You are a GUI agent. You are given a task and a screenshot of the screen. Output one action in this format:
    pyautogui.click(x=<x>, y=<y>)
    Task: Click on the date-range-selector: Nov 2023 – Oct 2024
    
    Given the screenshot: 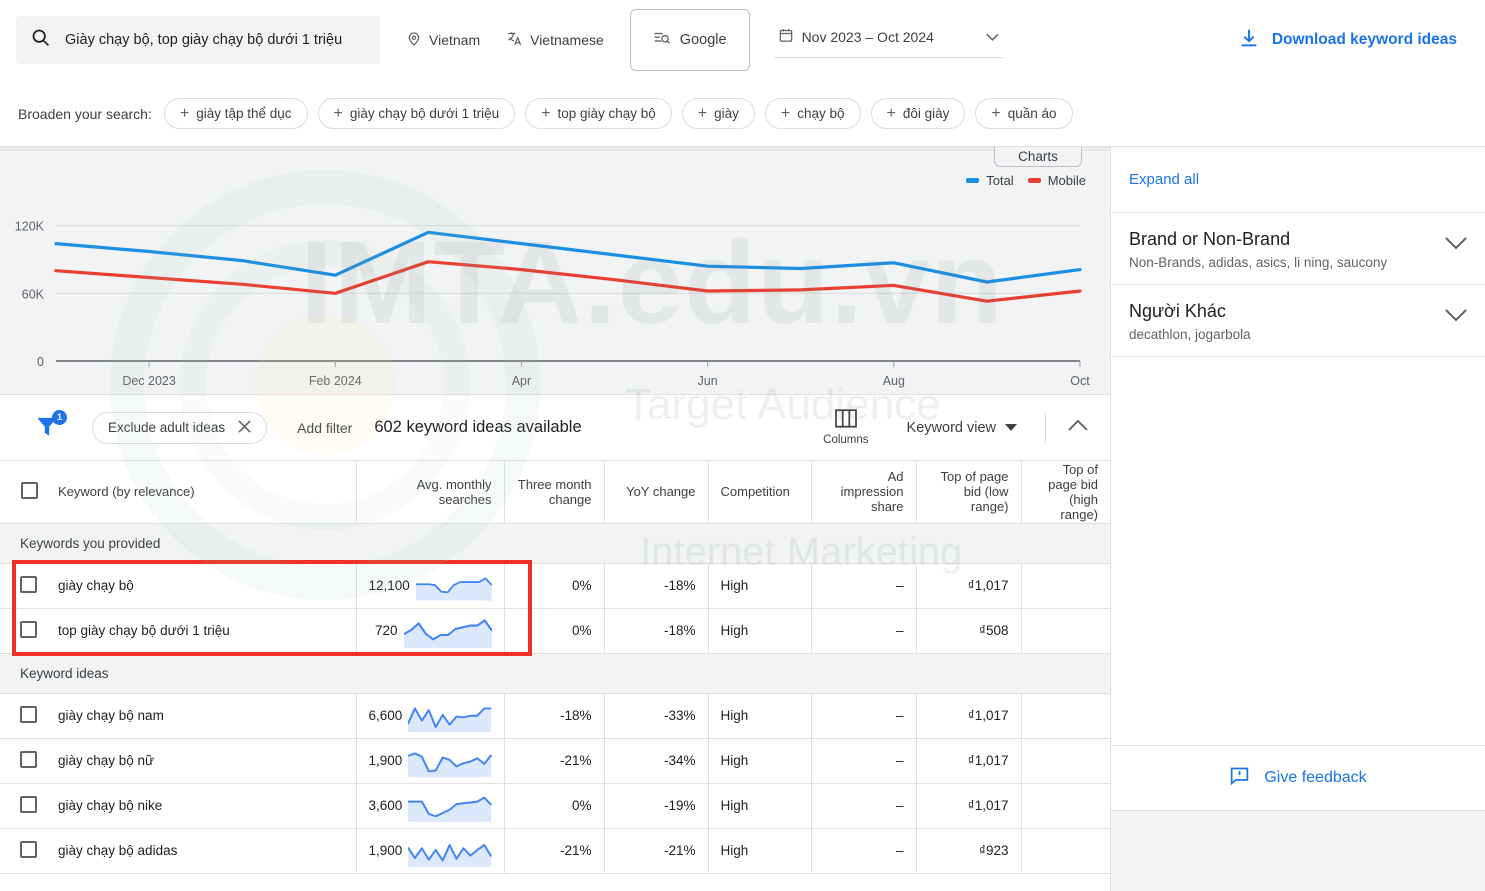 What is the action you would take?
    pyautogui.click(x=888, y=40)
    